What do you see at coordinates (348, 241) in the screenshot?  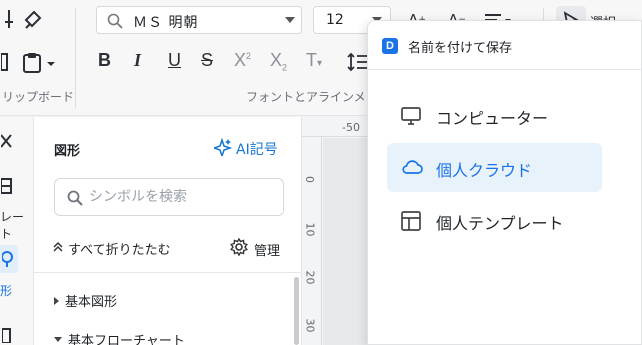 I see `drawing-canvas` at bounding box center [348, 241].